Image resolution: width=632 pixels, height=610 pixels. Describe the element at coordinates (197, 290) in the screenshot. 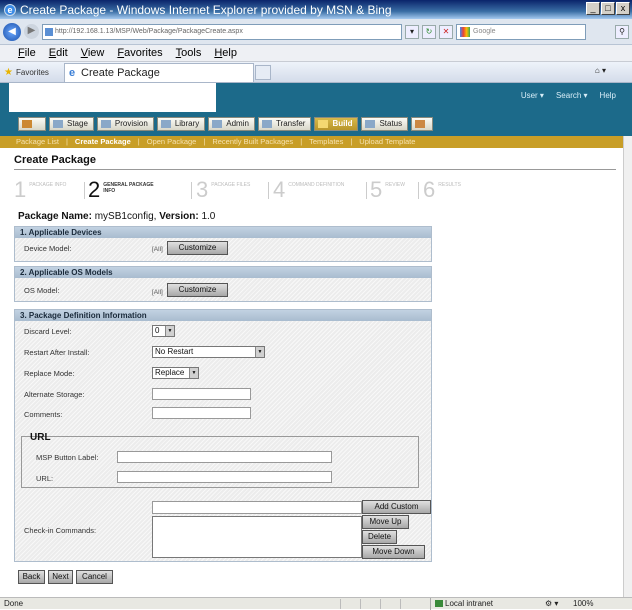

I see `customize-os-button: Customize` at that location.